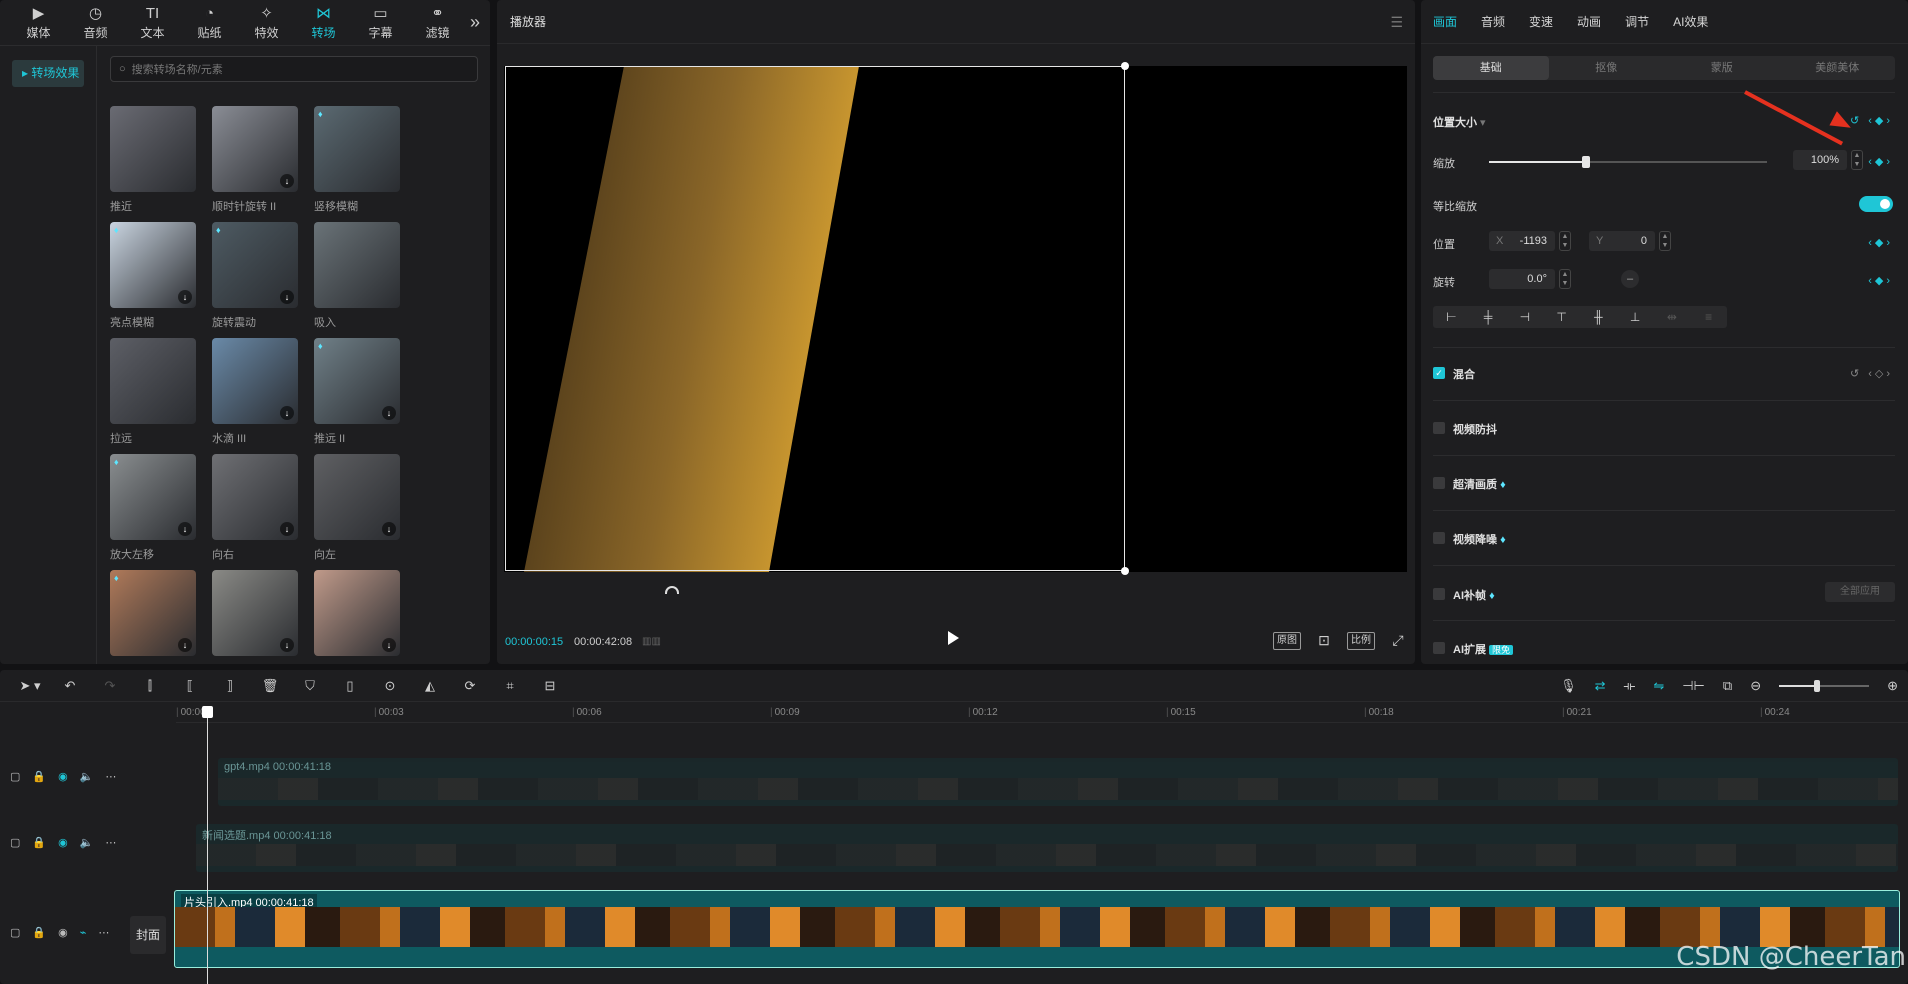  What do you see at coordinates (48, 73) in the screenshot?
I see `category-transition-effects: ▸ 转场效果` at bounding box center [48, 73].